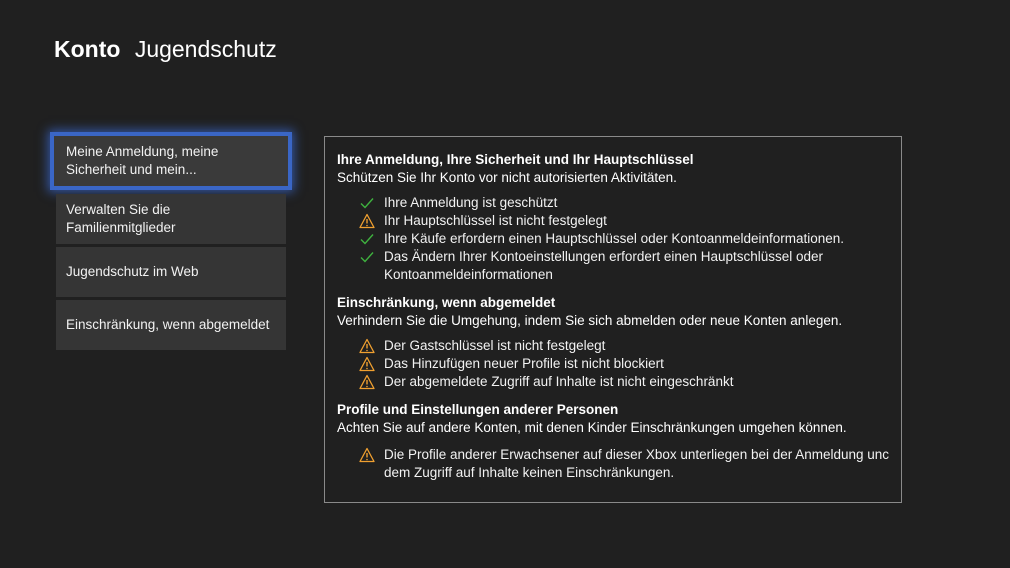 The image size is (1010, 568). What do you see at coordinates (613, 221) in the screenshot?
I see `status-item: Ihr Hauptschlüssel ist nicht festgelegt` at bounding box center [613, 221].